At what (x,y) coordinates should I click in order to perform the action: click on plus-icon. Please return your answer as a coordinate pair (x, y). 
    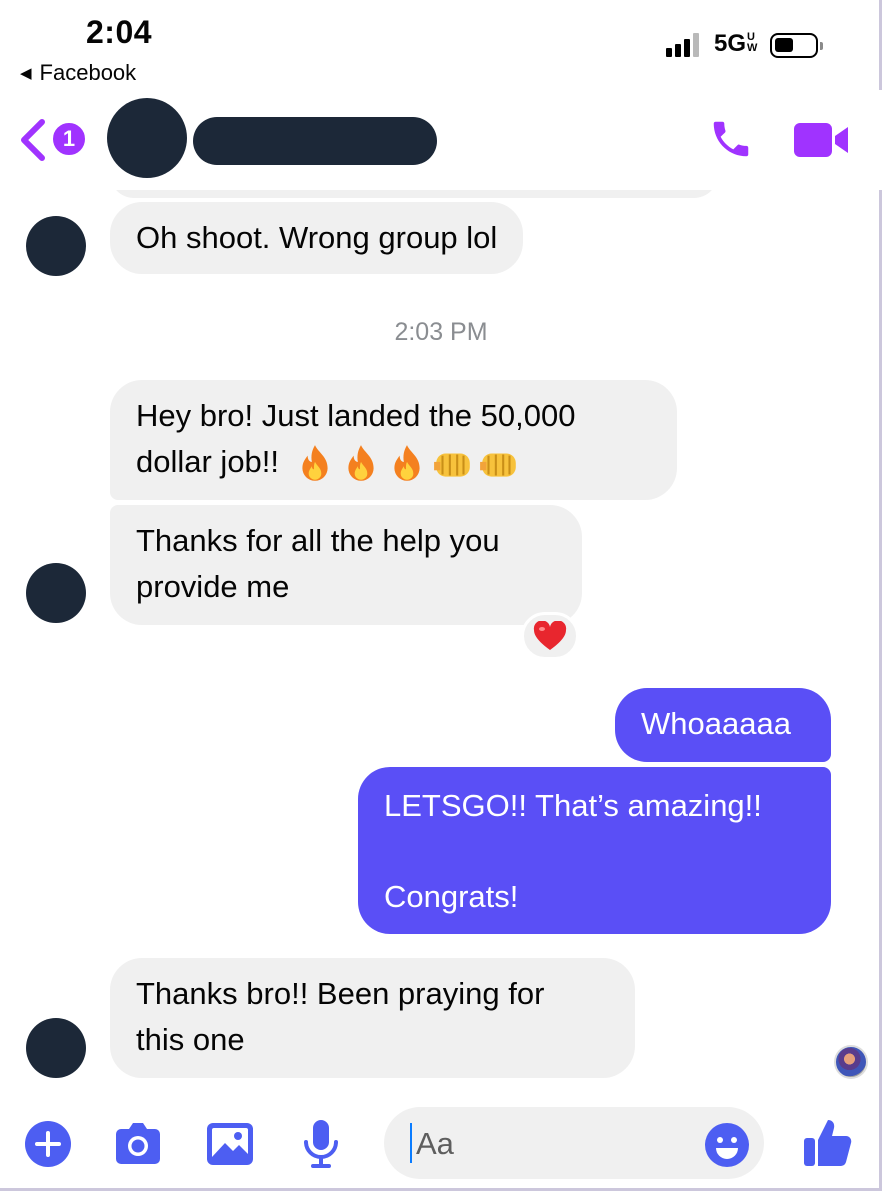
    Looking at the image, I should click on (48, 1144).